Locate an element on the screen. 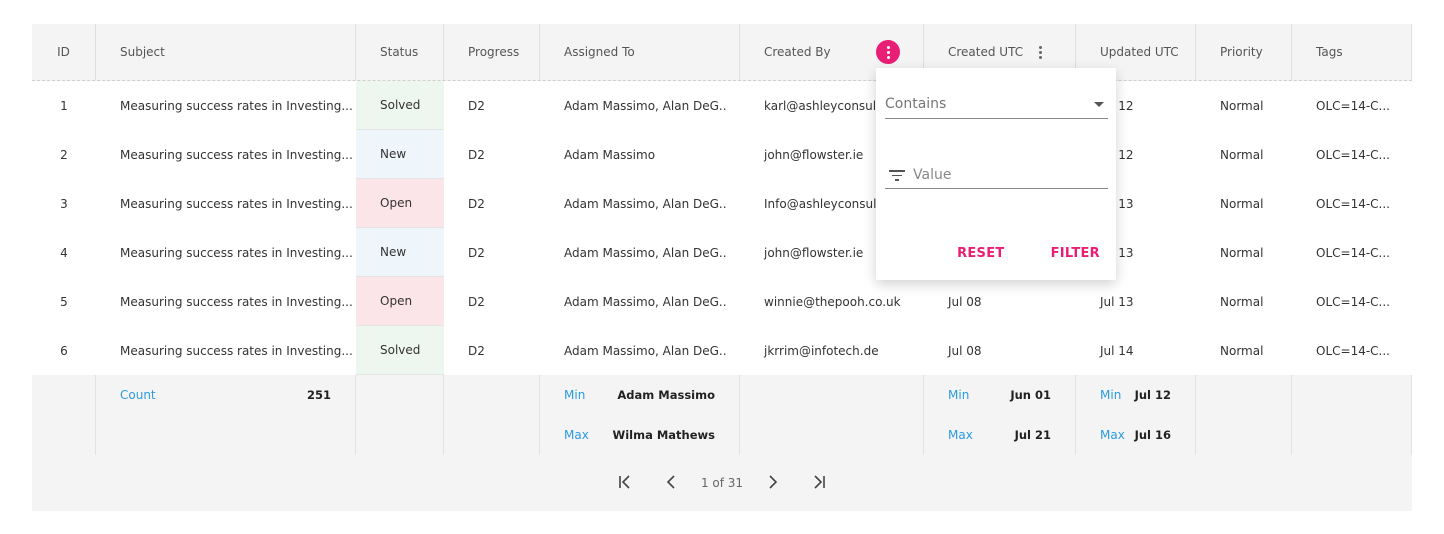 The height and width of the screenshot is (534, 1444). aggregate-max-value: Wilma Mathews is located at coordinates (663, 435).